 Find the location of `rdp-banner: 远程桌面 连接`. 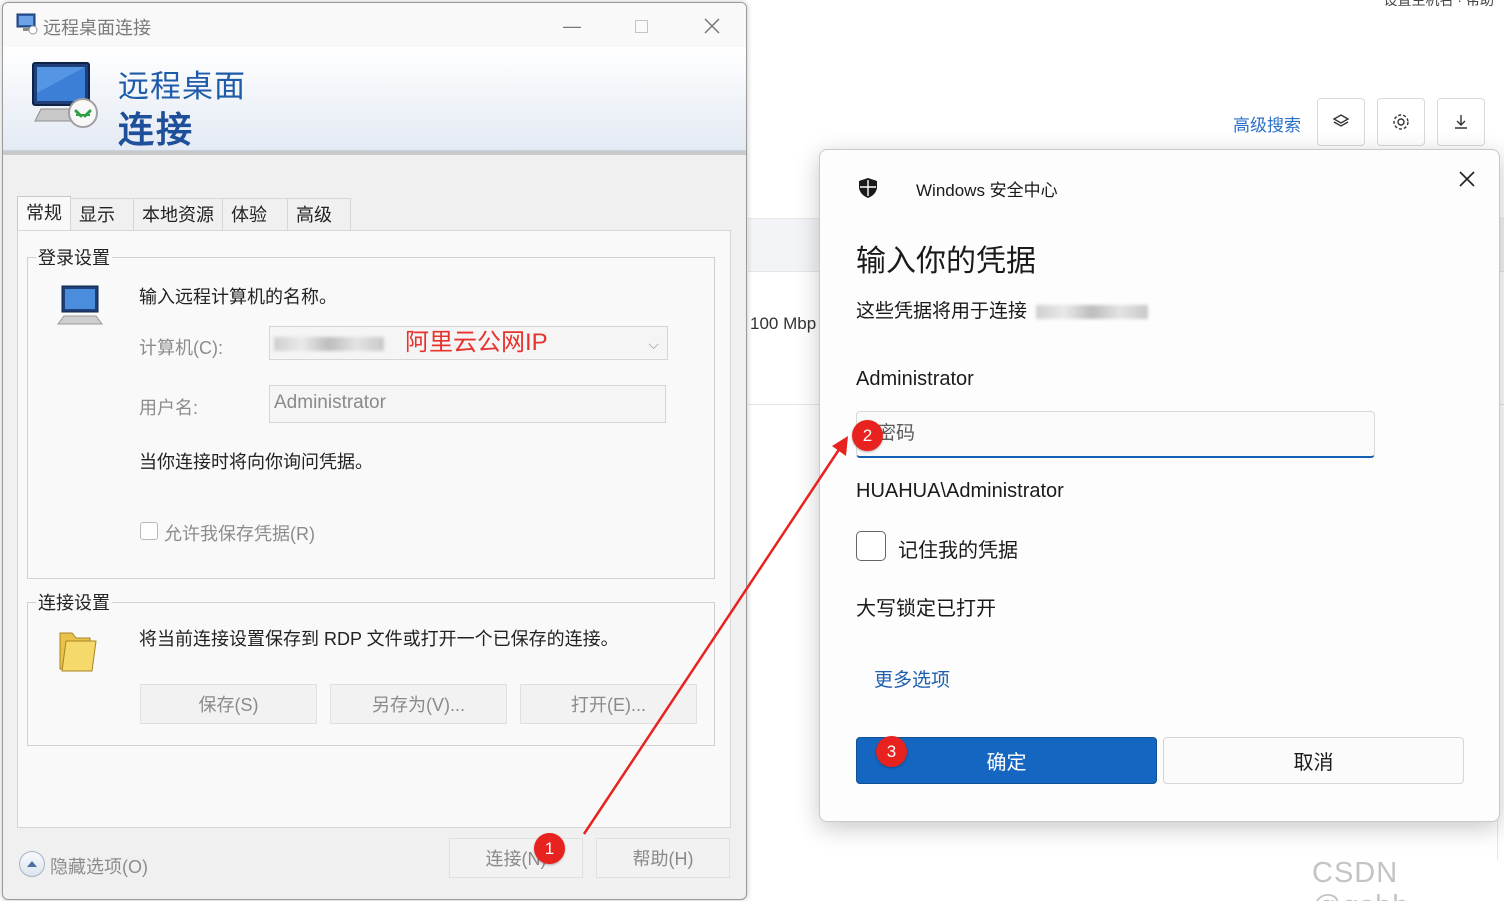

rdp-banner: 远程桌面 连接 is located at coordinates (374, 99).